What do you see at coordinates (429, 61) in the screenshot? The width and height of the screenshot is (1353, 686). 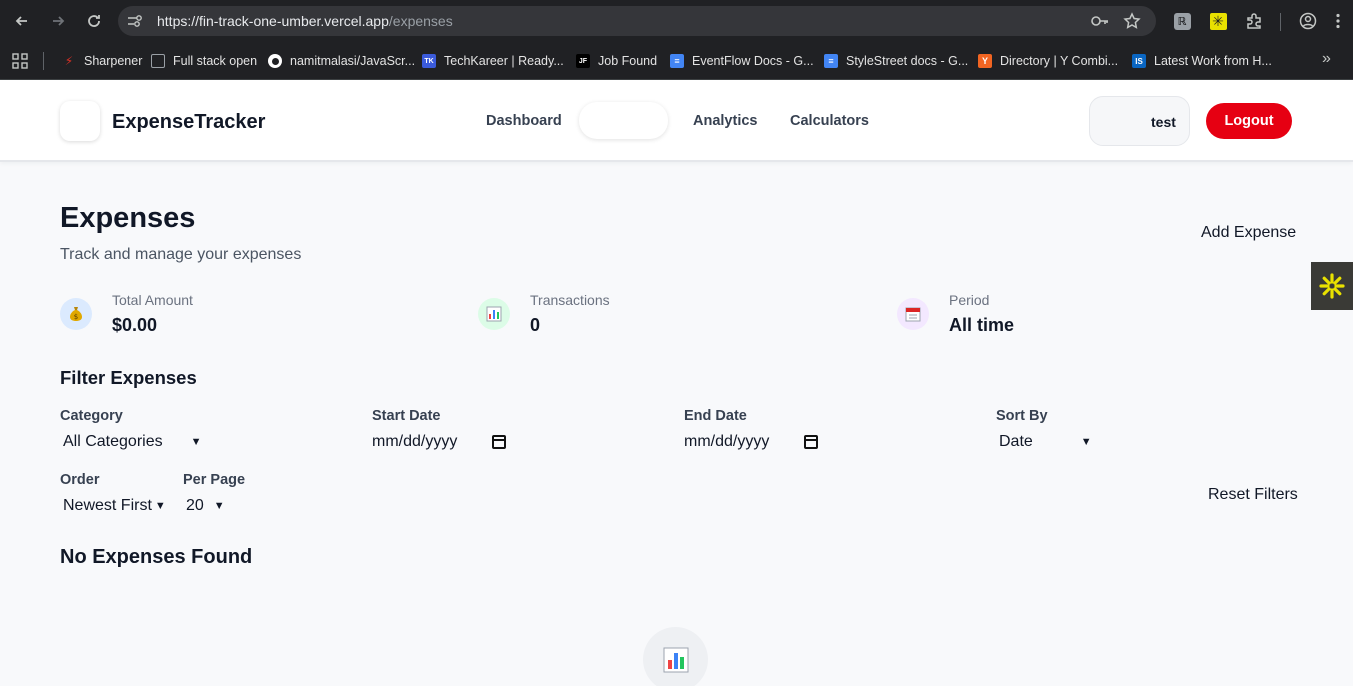 I see `techkareer-favicon-icon: TK` at bounding box center [429, 61].